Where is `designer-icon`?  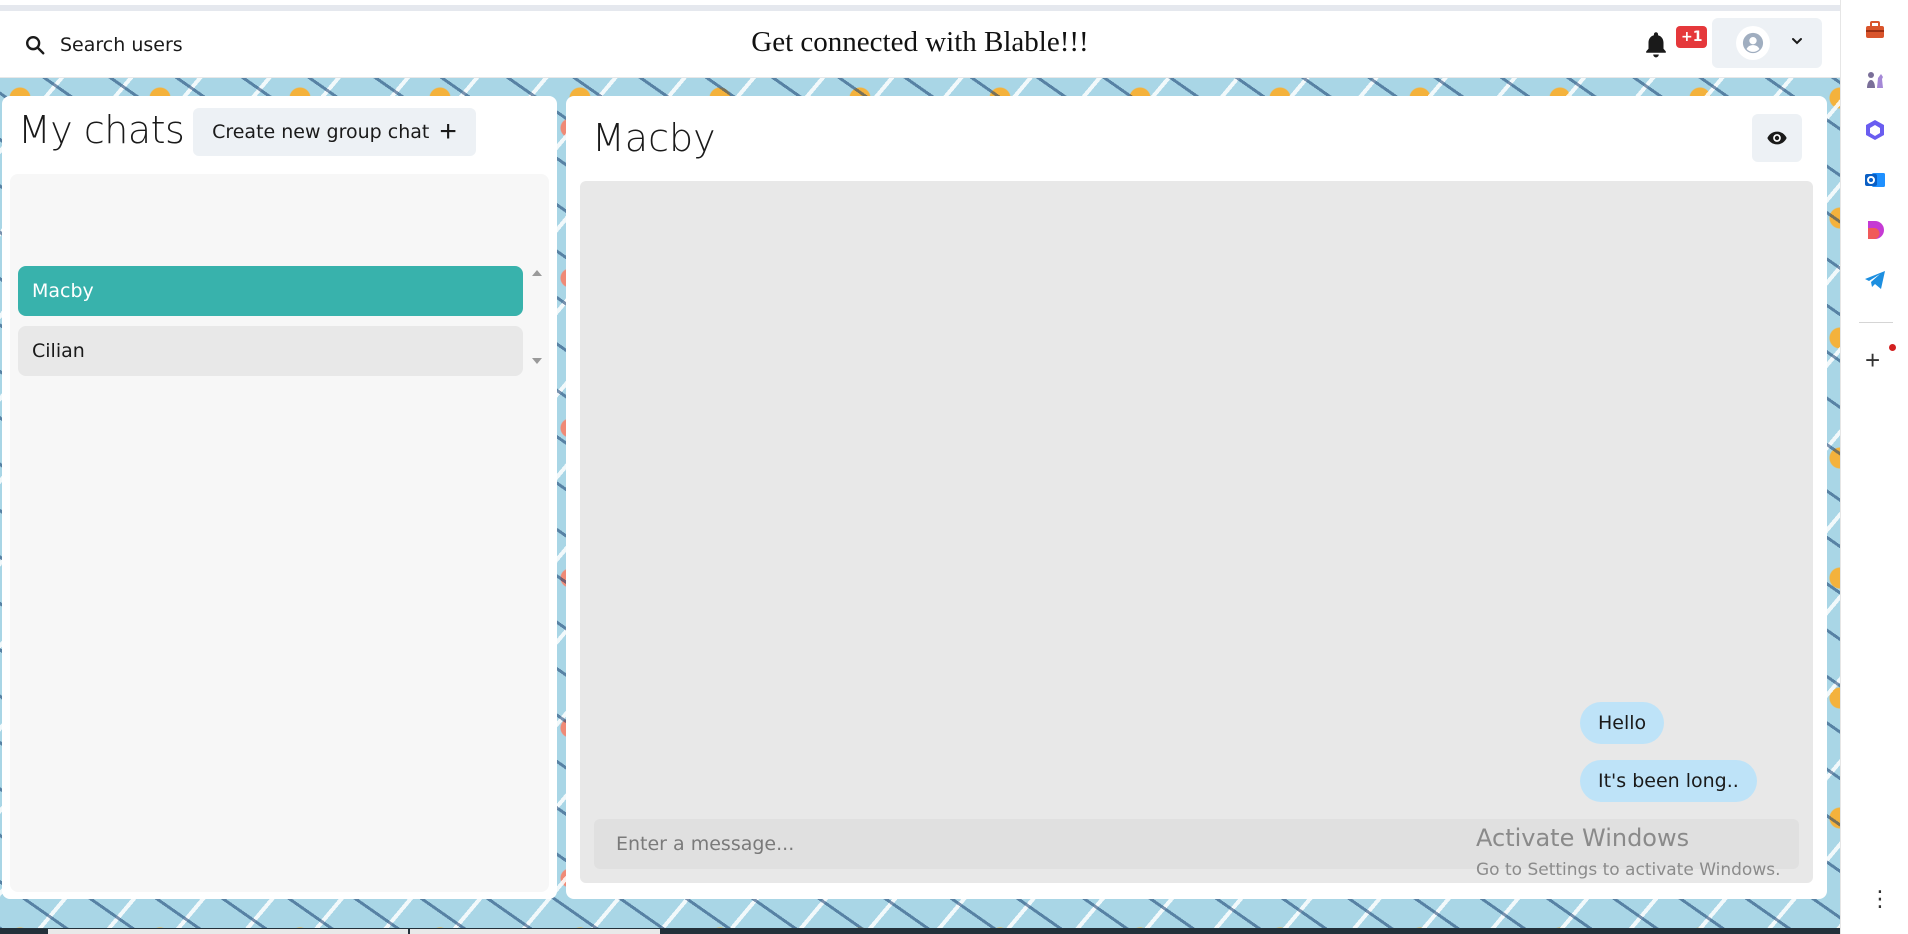 designer-icon is located at coordinates (1875, 230).